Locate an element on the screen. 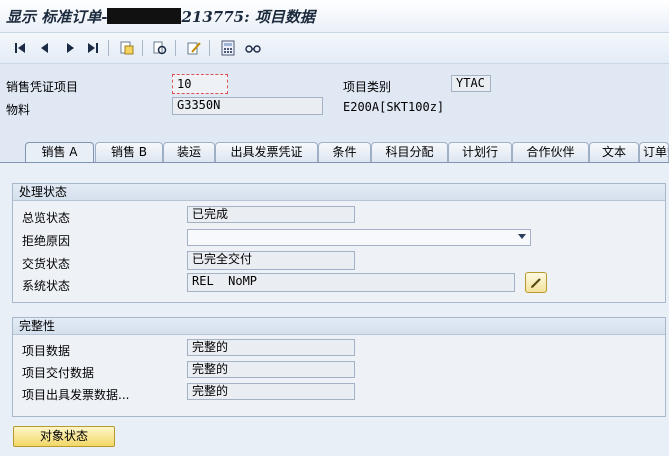 The width and height of the screenshot is (669, 456). window-title: 显示 标准订单- 213775: 项目数据 is located at coordinates (160, 16).